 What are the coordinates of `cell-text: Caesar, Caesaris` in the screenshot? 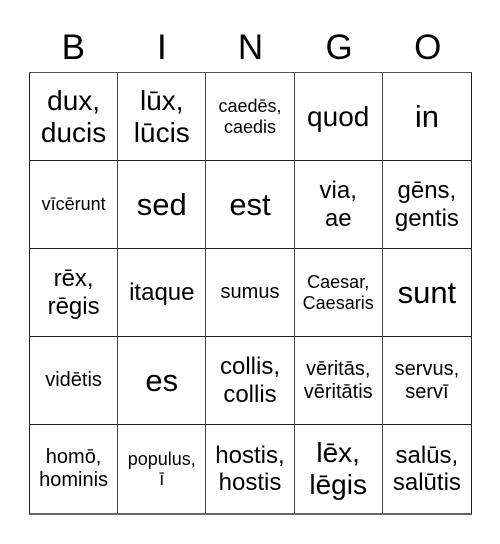 It's located at (338, 292).